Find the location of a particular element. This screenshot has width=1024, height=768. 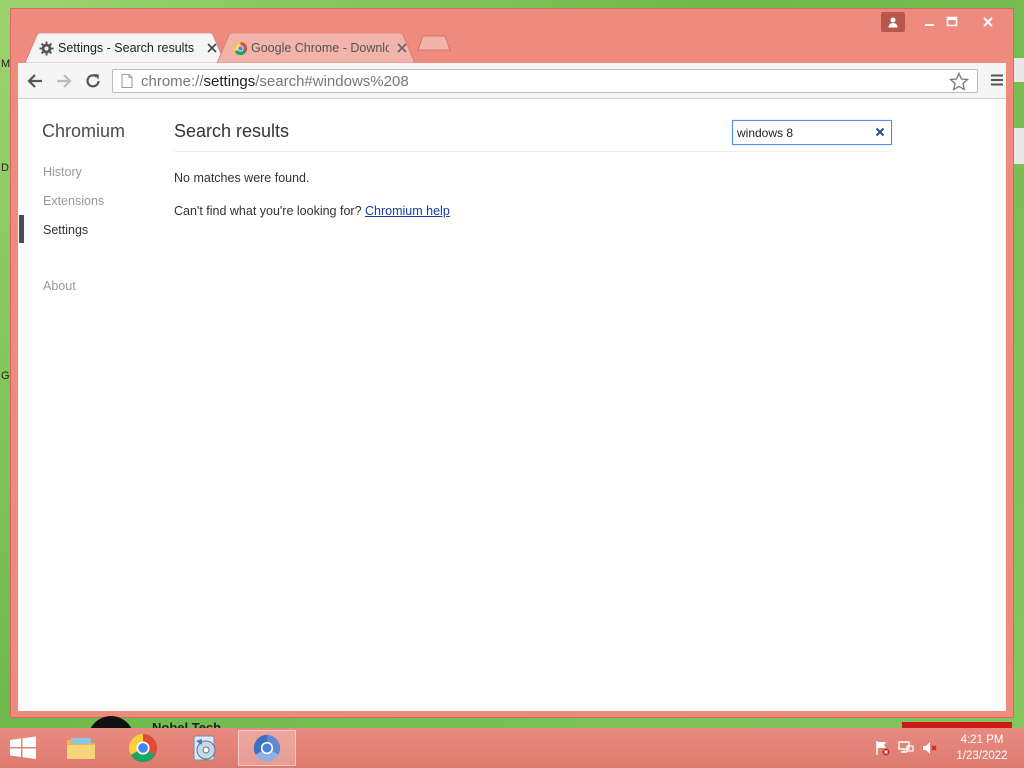

maximize-button is located at coordinates (952, 22).